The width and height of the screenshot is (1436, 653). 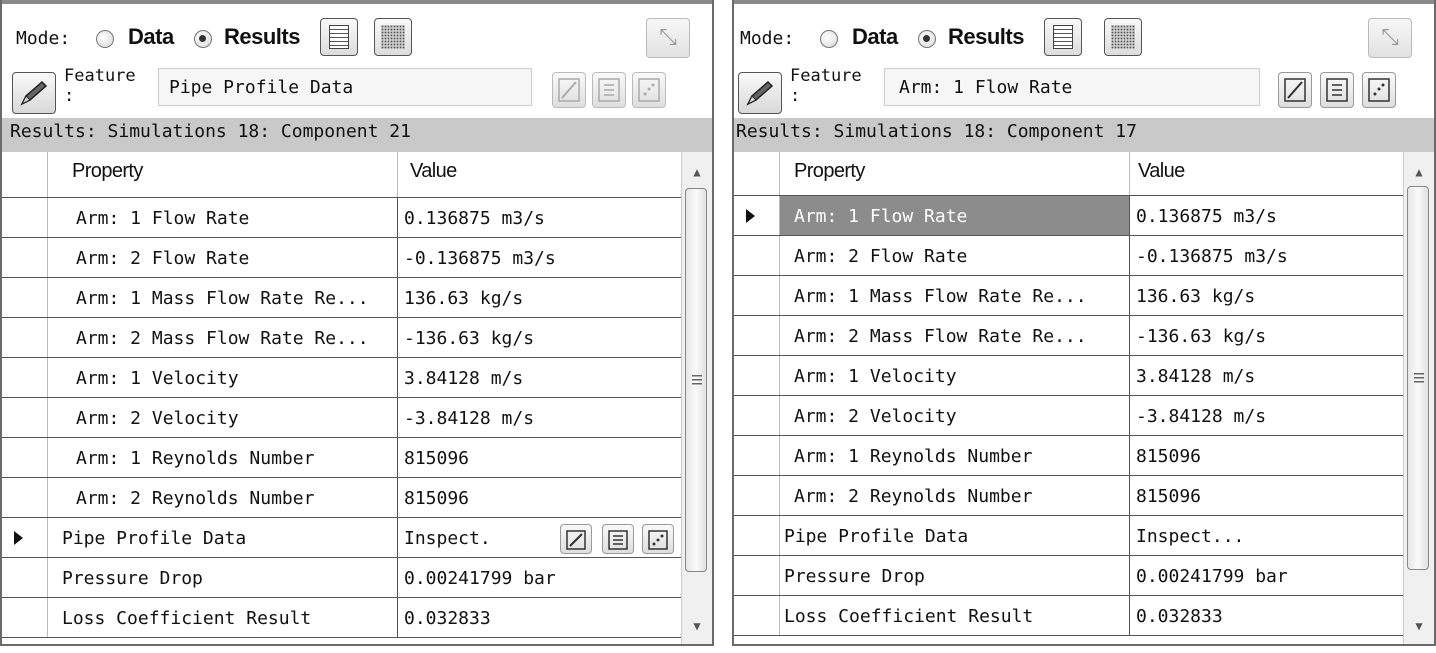 What do you see at coordinates (393, 37) in the screenshot?
I see `pattern-button` at bounding box center [393, 37].